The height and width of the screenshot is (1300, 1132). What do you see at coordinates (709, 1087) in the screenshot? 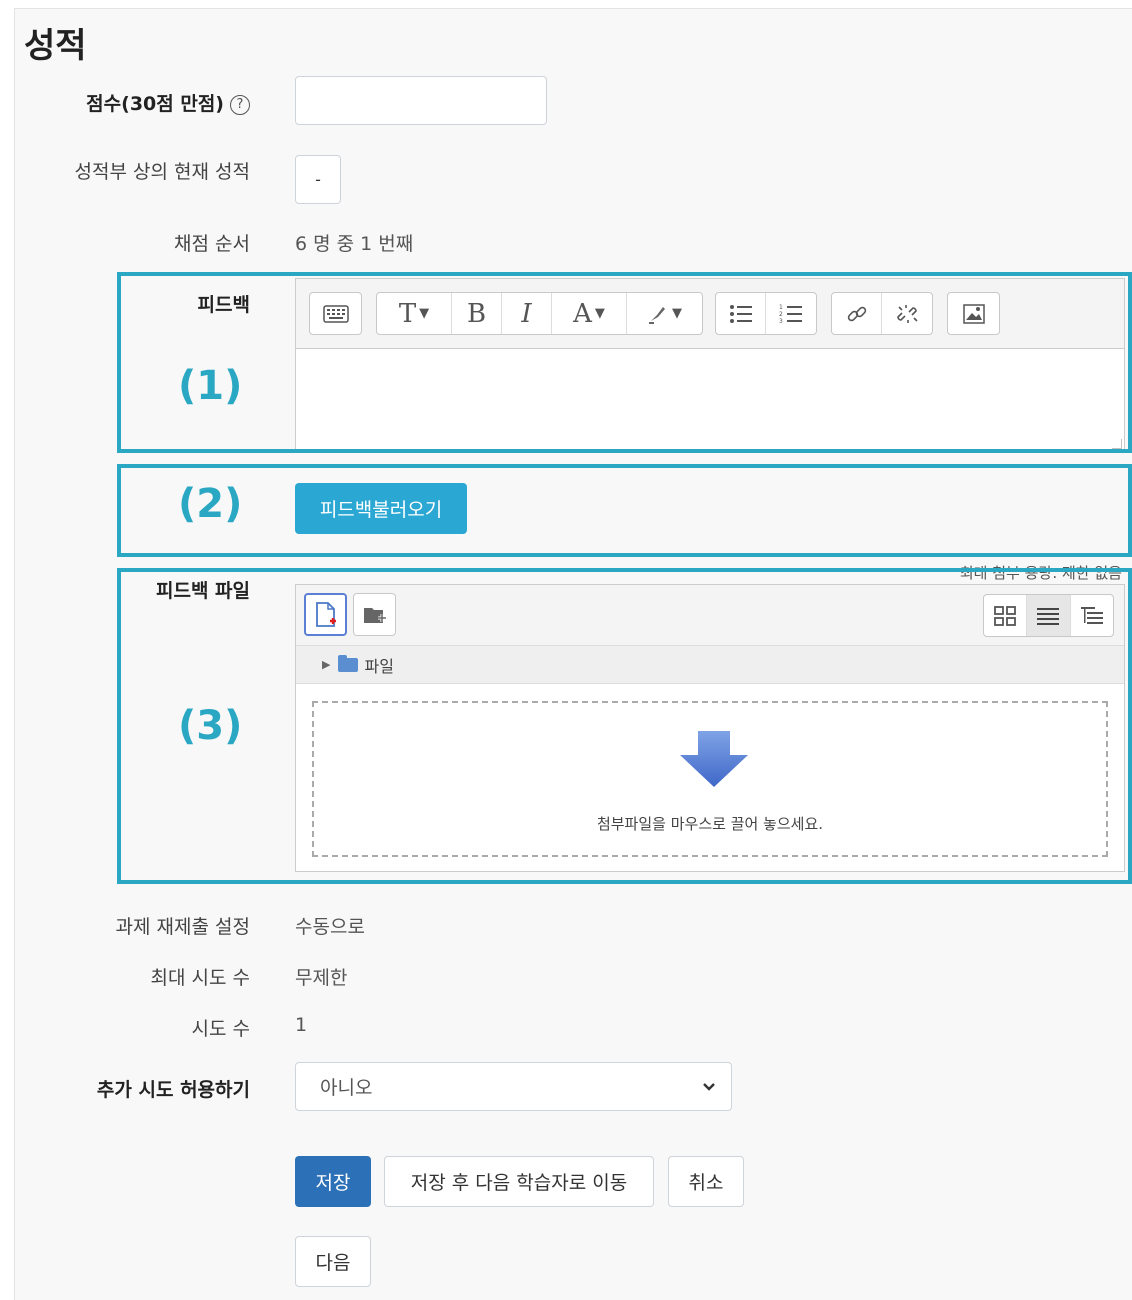
I see `chevron-down-icon` at bounding box center [709, 1087].